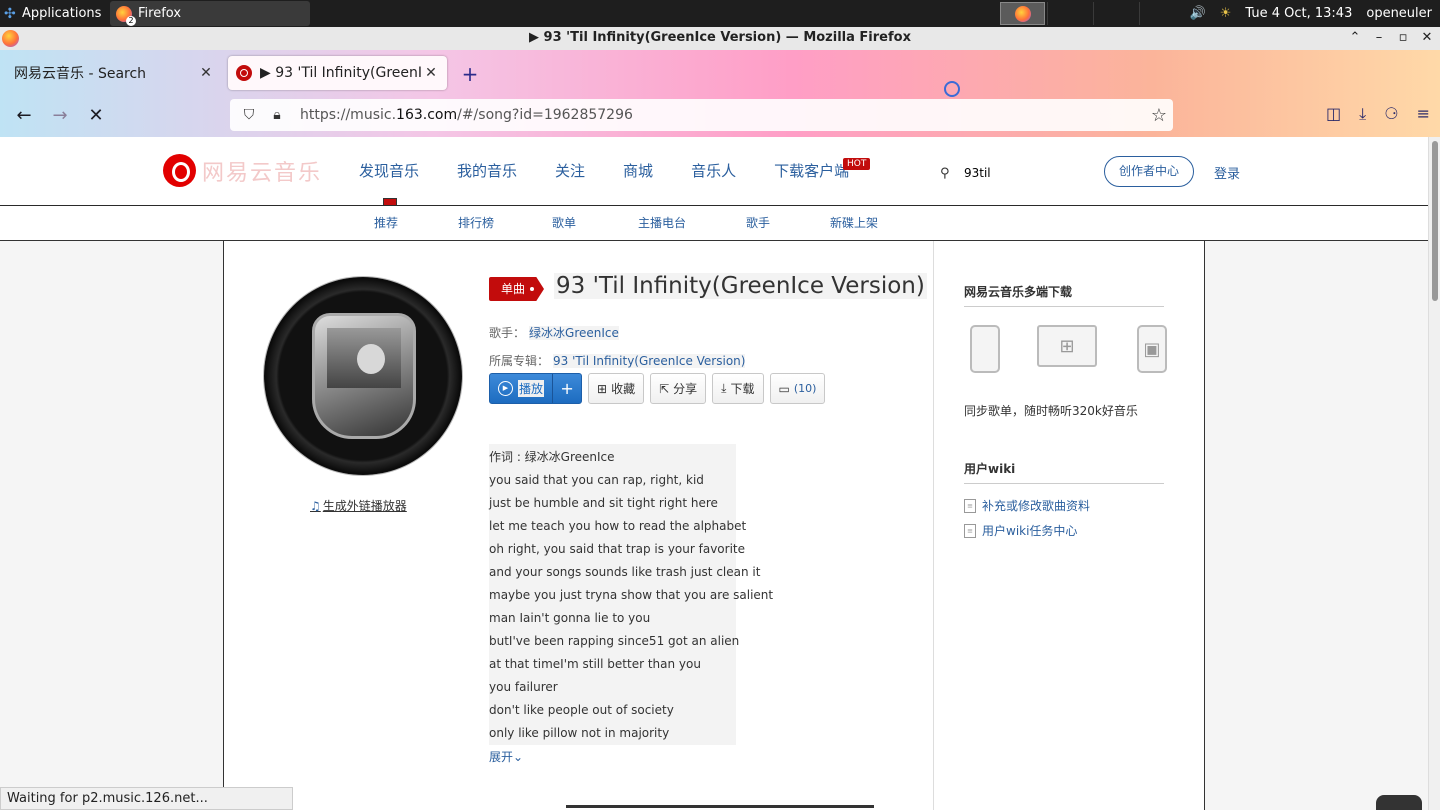 This screenshot has height=810, width=1440. What do you see at coordinates (1333, 114) in the screenshot?
I see `pocket-icon: ◫` at bounding box center [1333, 114].